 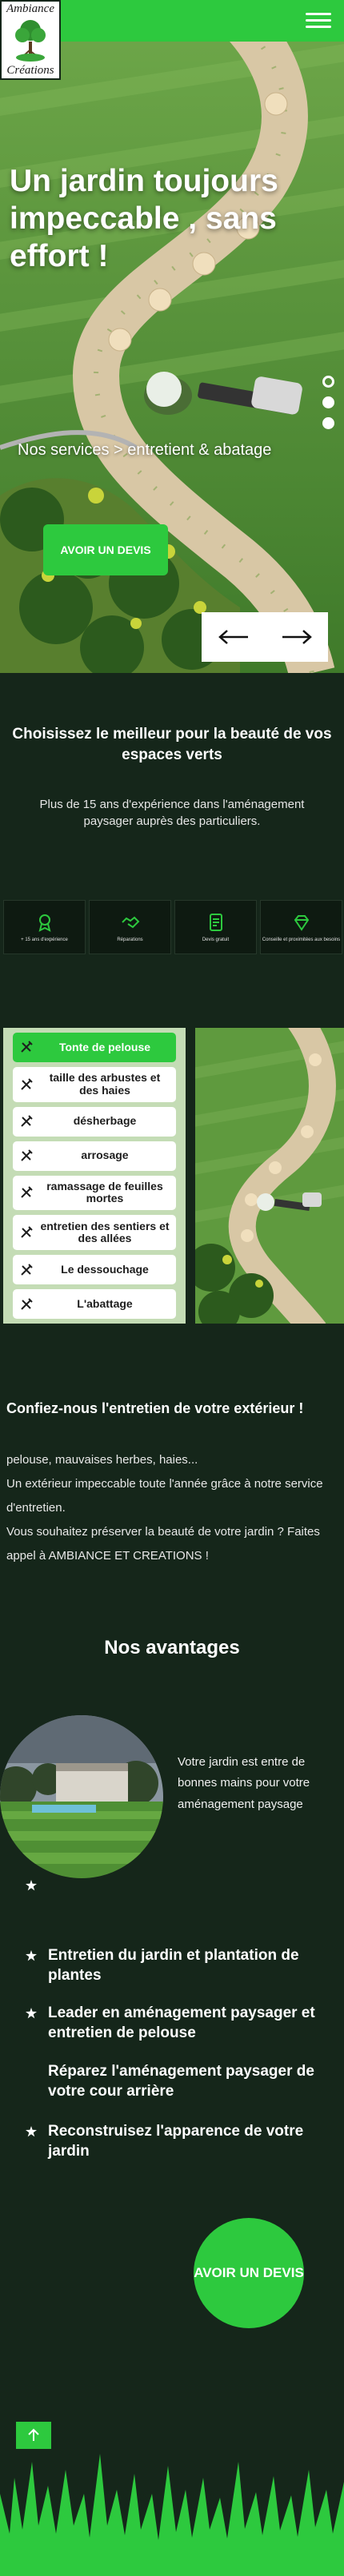 What do you see at coordinates (301, 940) in the screenshot?
I see `stat-label: Conseille et proximitées aux besoins` at bounding box center [301, 940].